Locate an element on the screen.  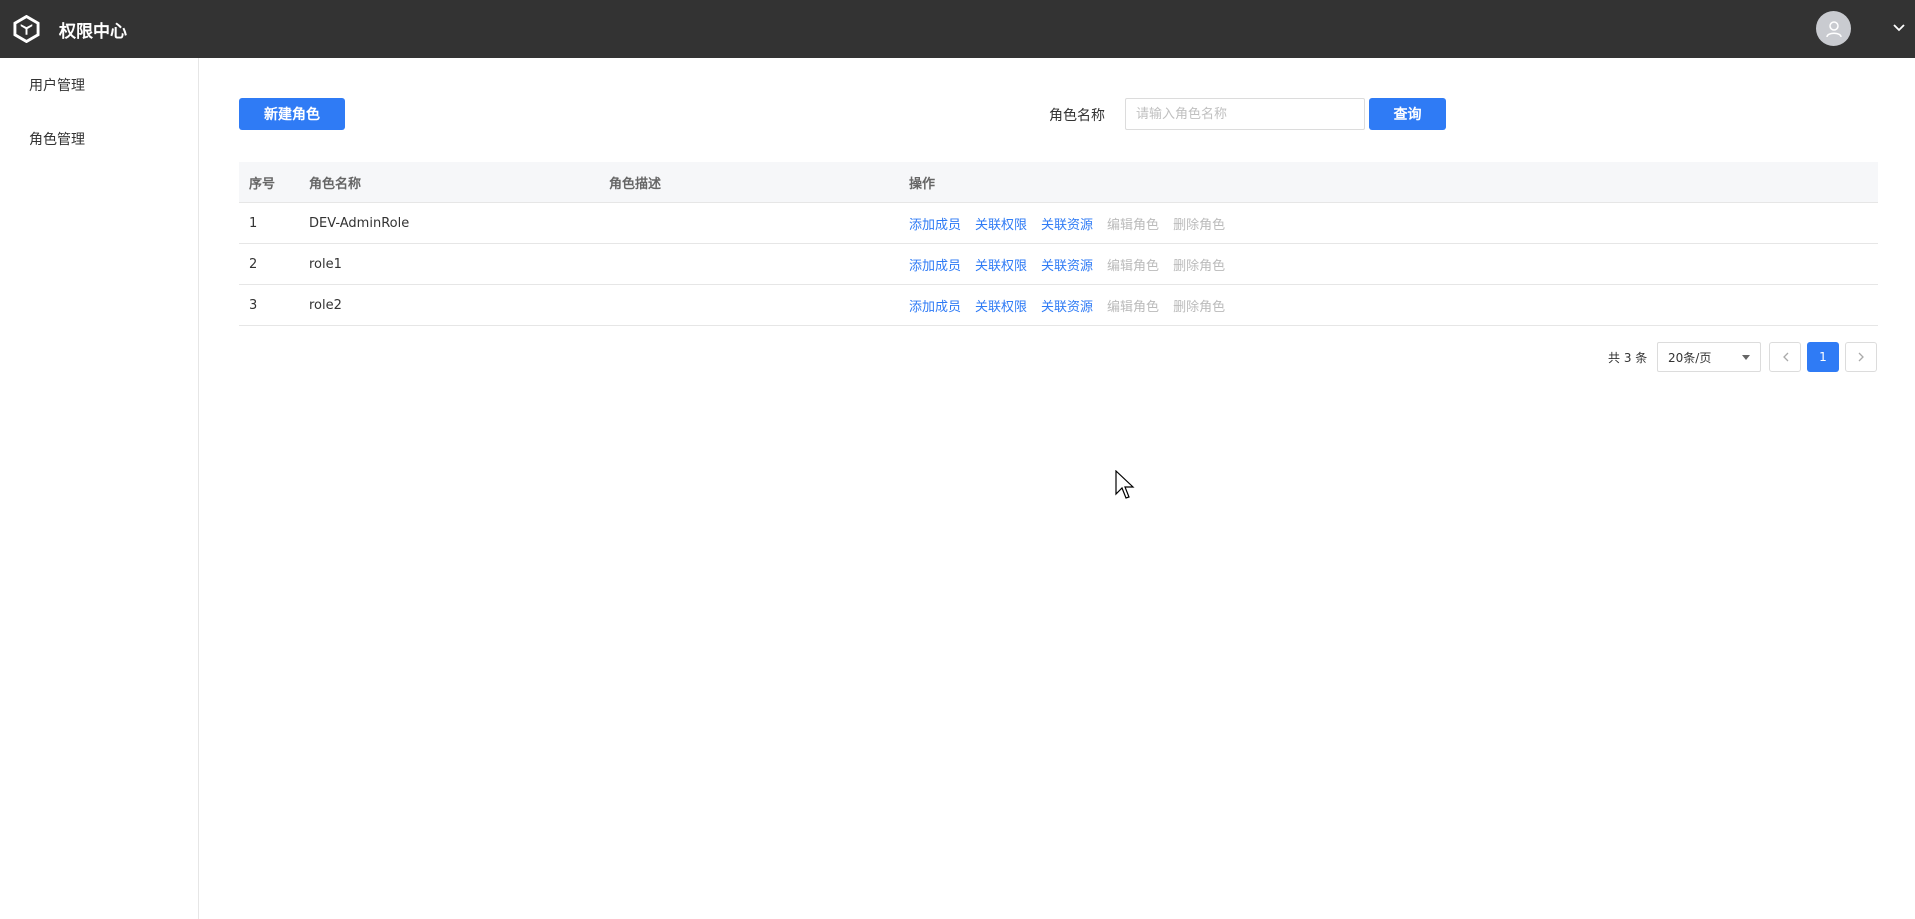
table-row: 3 role2 添加成员 关联权限 关联资源 编辑角色 删除角色 is located at coordinates (1058, 305).